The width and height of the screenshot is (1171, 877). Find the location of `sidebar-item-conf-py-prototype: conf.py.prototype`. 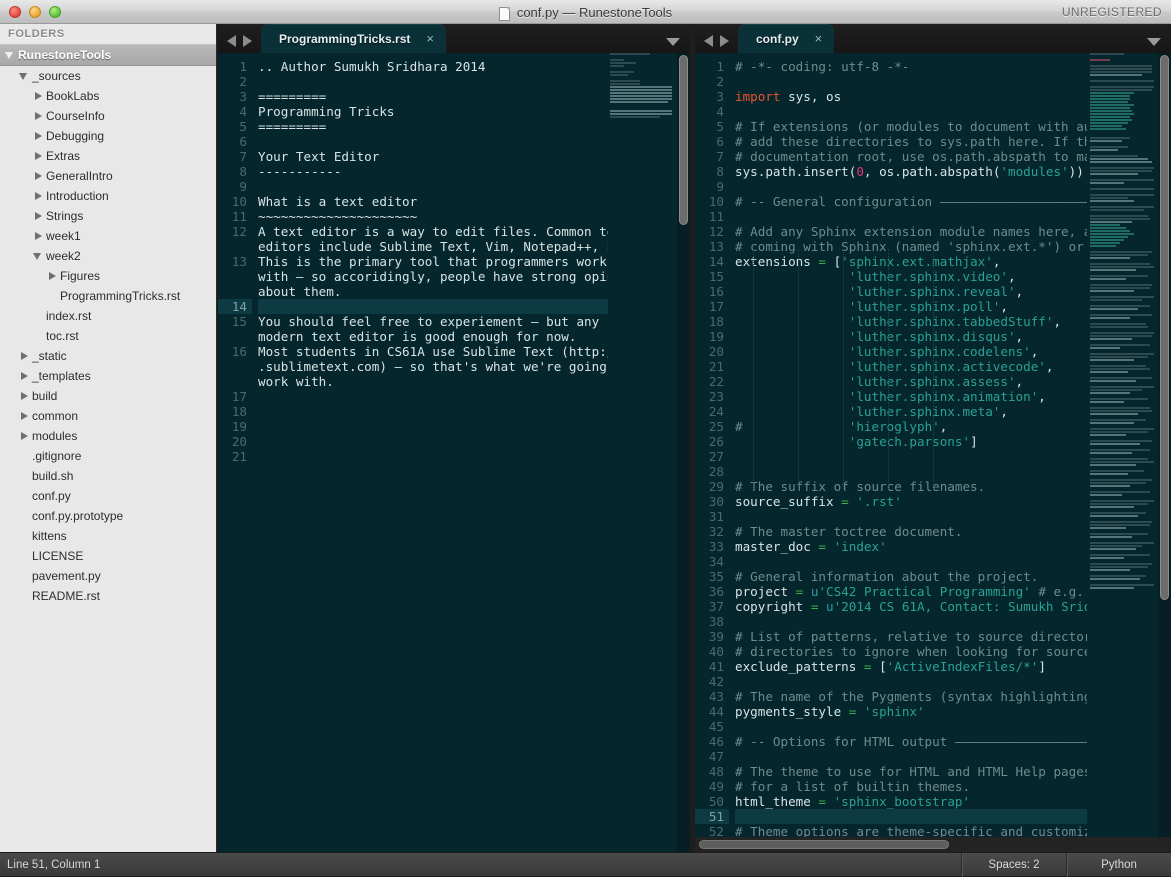

sidebar-item-conf-py-prototype: conf.py.prototype is located at coordinates (108, 516).